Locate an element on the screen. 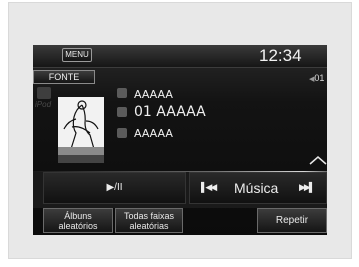  play-pause-button: ▶/II is located at coordinates (114, 188).